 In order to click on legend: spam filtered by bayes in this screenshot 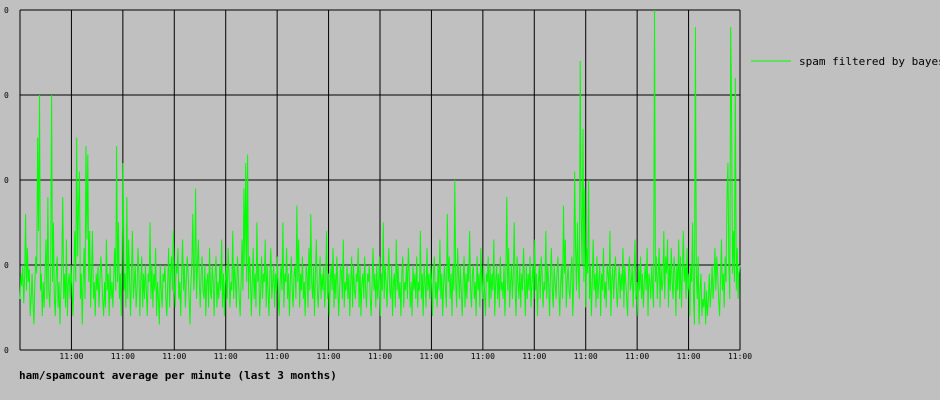, I will do `click(845, 61)`.